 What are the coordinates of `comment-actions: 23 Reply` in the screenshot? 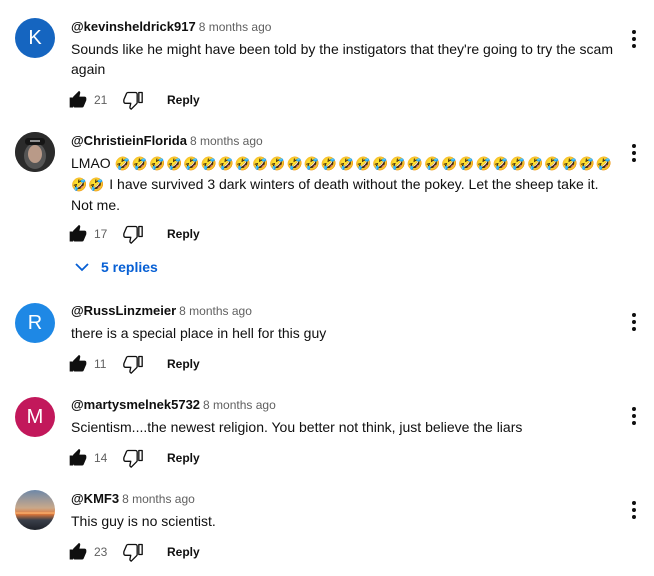 It's located at (133, 552).